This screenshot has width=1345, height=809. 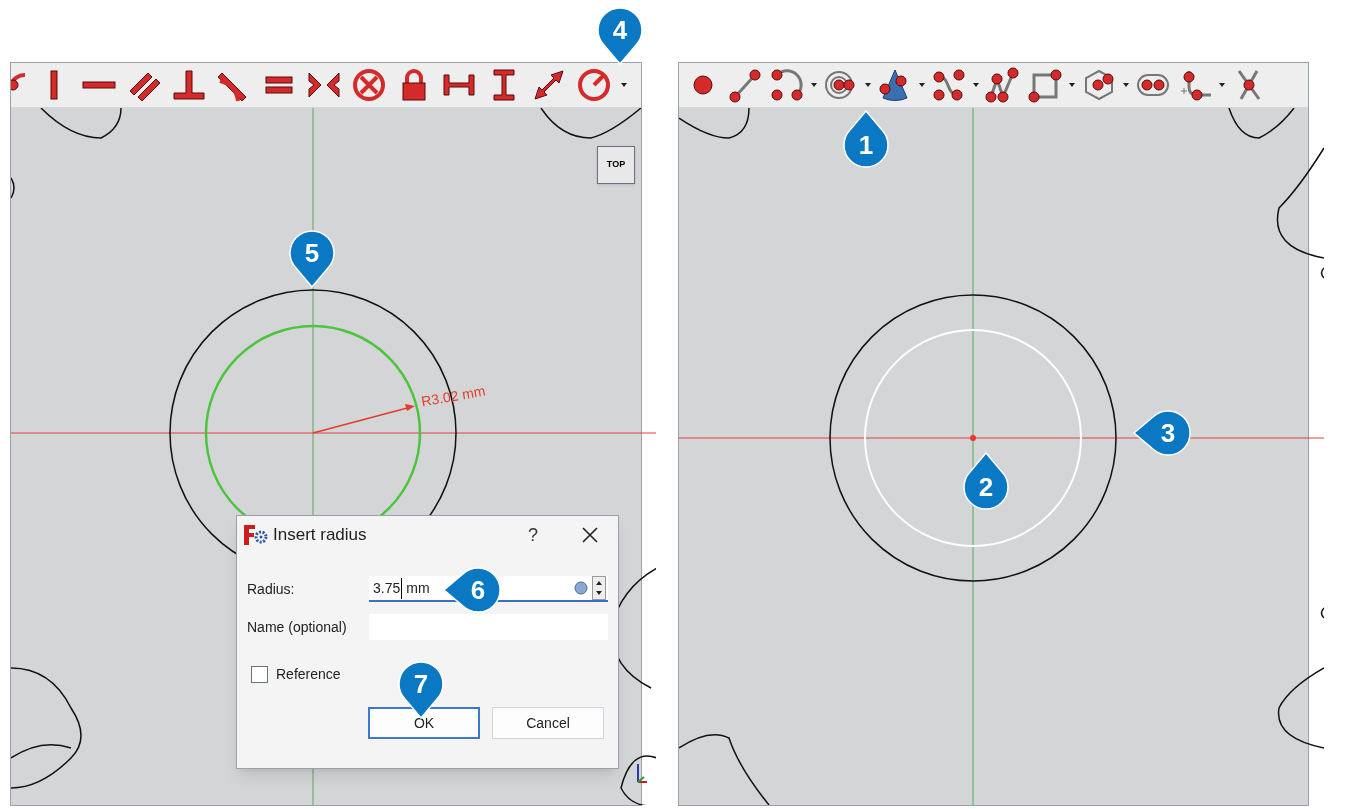 I want to click on callout-overlay: 4, so click(x=620, y=36).